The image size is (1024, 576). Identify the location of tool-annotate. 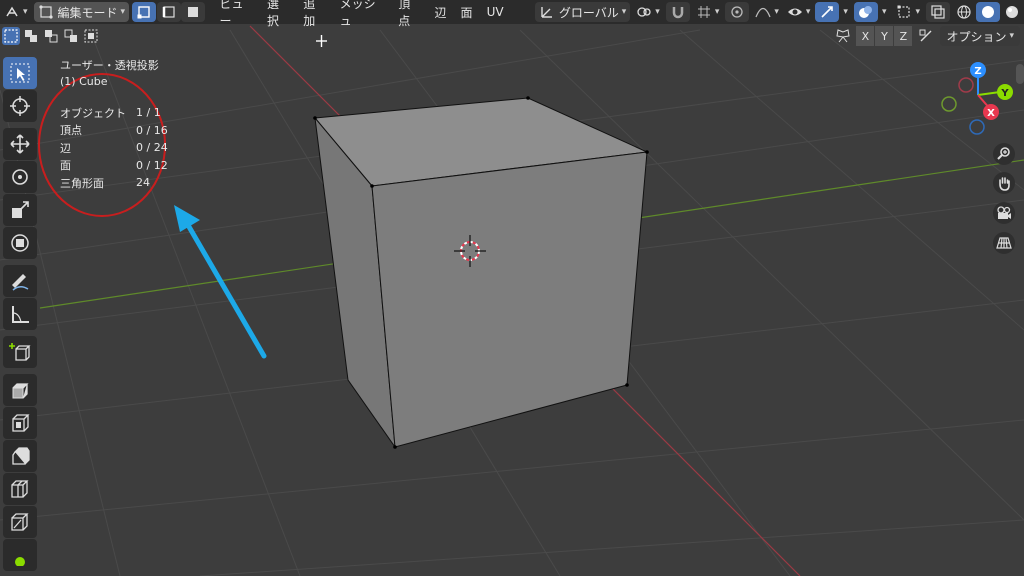
(20, 281).